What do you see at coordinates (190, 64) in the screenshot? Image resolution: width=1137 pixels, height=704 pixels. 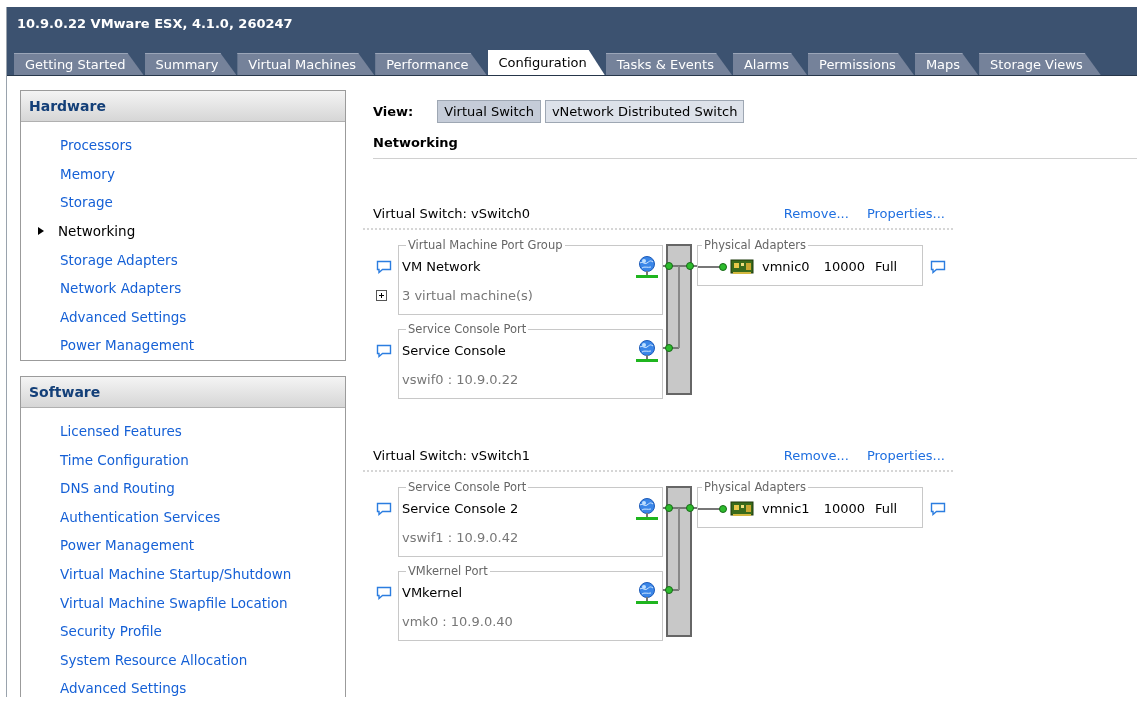 I see `tab: Summary` at bounding box center [190, 64].